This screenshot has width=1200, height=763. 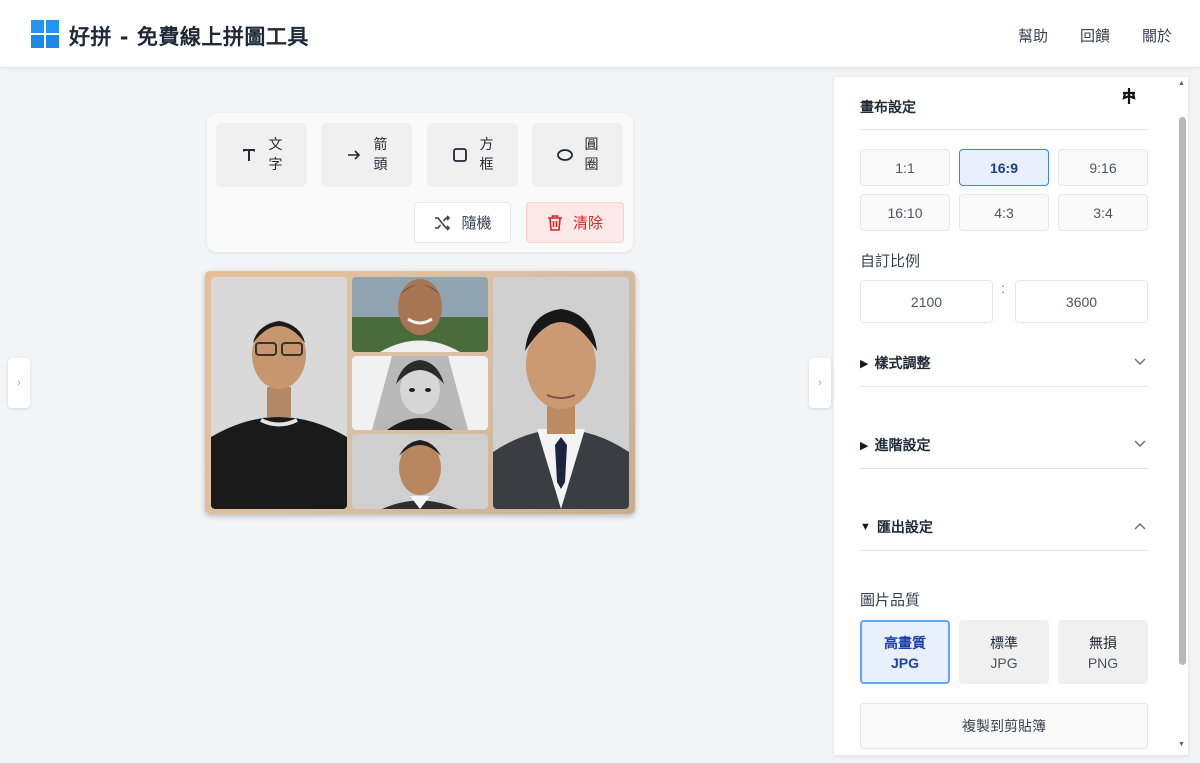 I want to click on quality-standard-label: 標準, so click(x=1004, y=644).